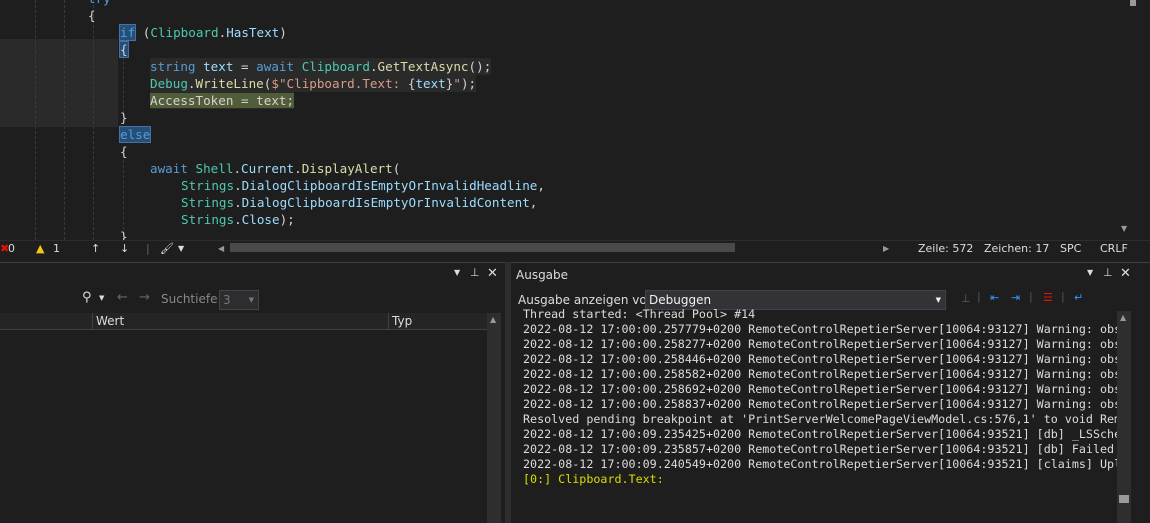 The image size is (1150, 523). Describe the element at coordinates (87, 297) in the screenshot. I see `search-icon: ⚲` at that location.